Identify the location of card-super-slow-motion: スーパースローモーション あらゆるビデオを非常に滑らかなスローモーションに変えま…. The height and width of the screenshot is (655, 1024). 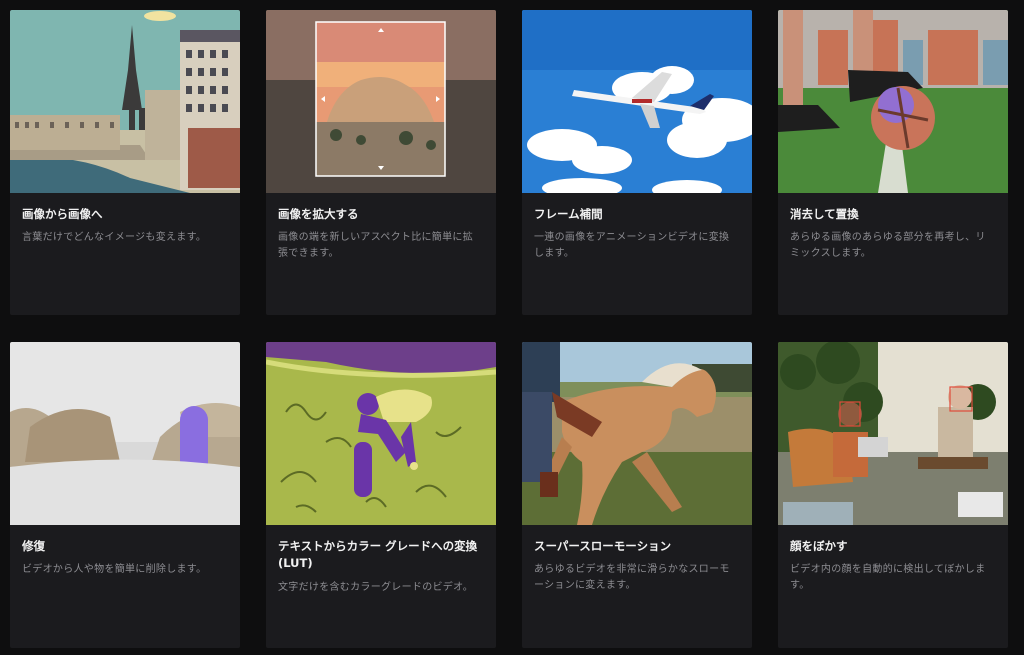
(637, 495).